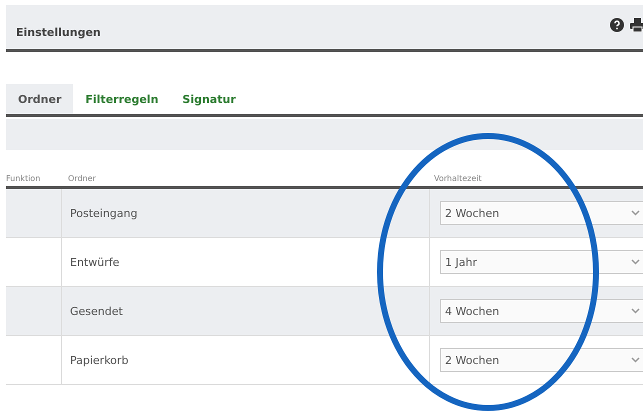 This screenshot has width=643, height=411. What do you see at coordinates (541, 262) in the screenshot?
I see `retention-dropdown: 1 Jahr` at bounding box center [541, 262].